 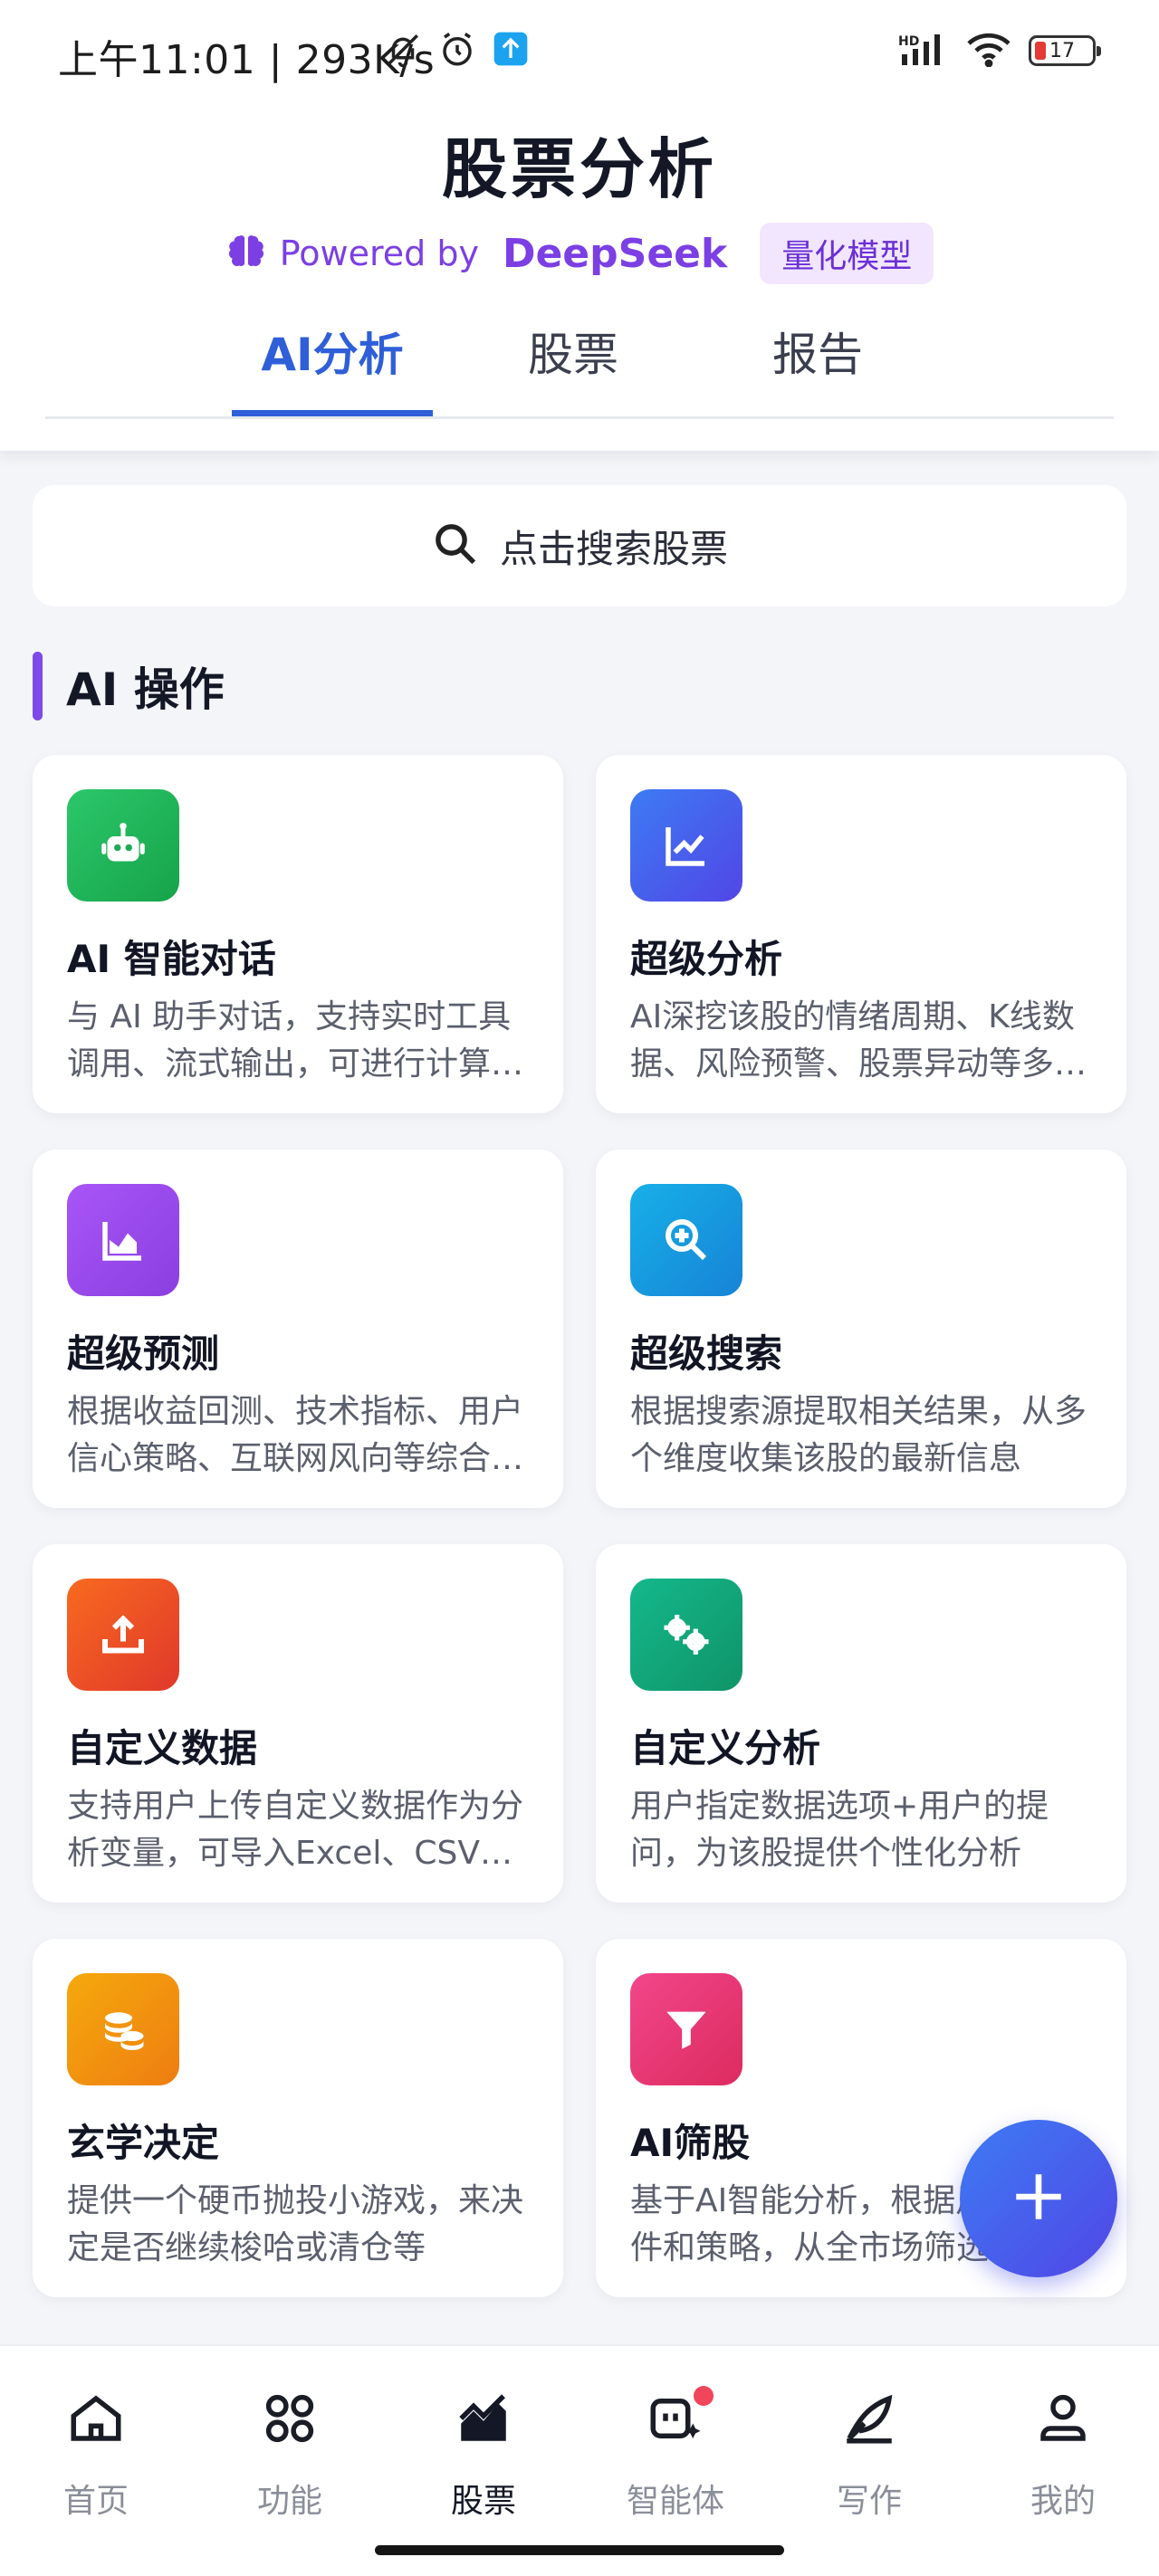 What do you see at coordinates (483, 2502) in the screenshot?
I see `nav-label: 股票` at bounding box center [483, 2502].